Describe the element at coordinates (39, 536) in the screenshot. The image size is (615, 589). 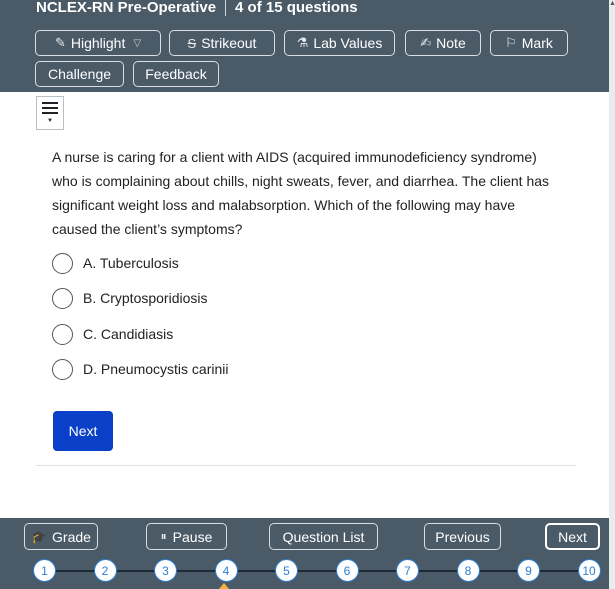
I see `graduation-cap-icon: 🎓` at that location.